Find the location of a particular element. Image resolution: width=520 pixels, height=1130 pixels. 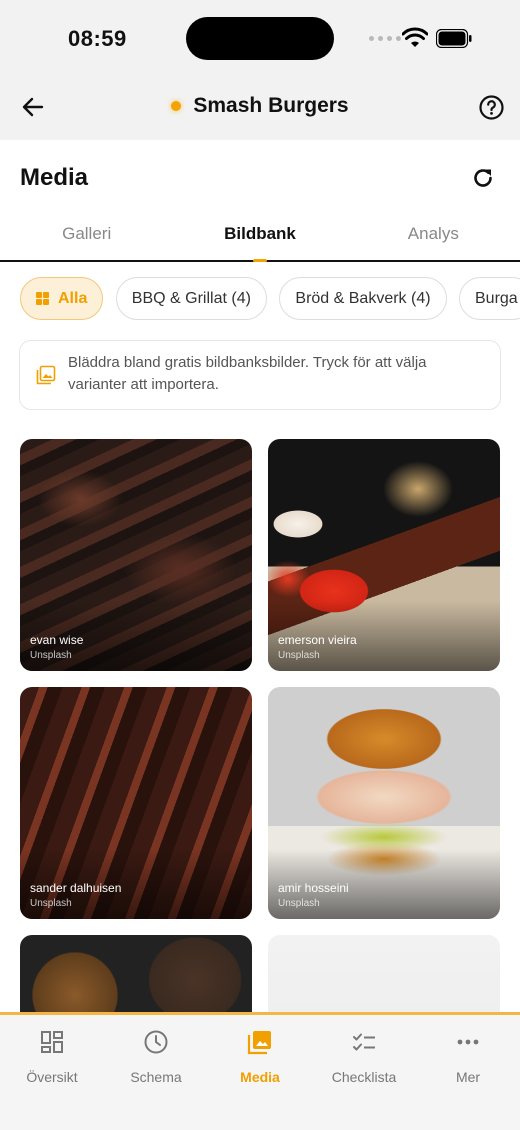

help-icon is located at coordinates (491, 107).